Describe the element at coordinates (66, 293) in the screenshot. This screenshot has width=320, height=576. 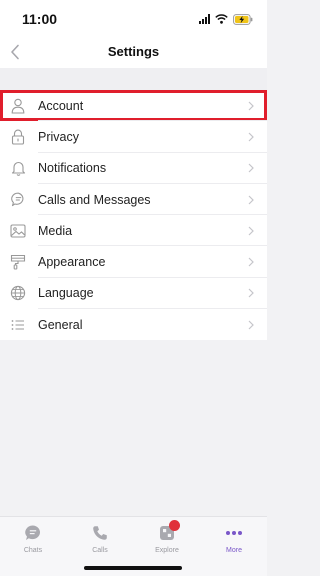
I see `settings-item-label: Language` at that location.